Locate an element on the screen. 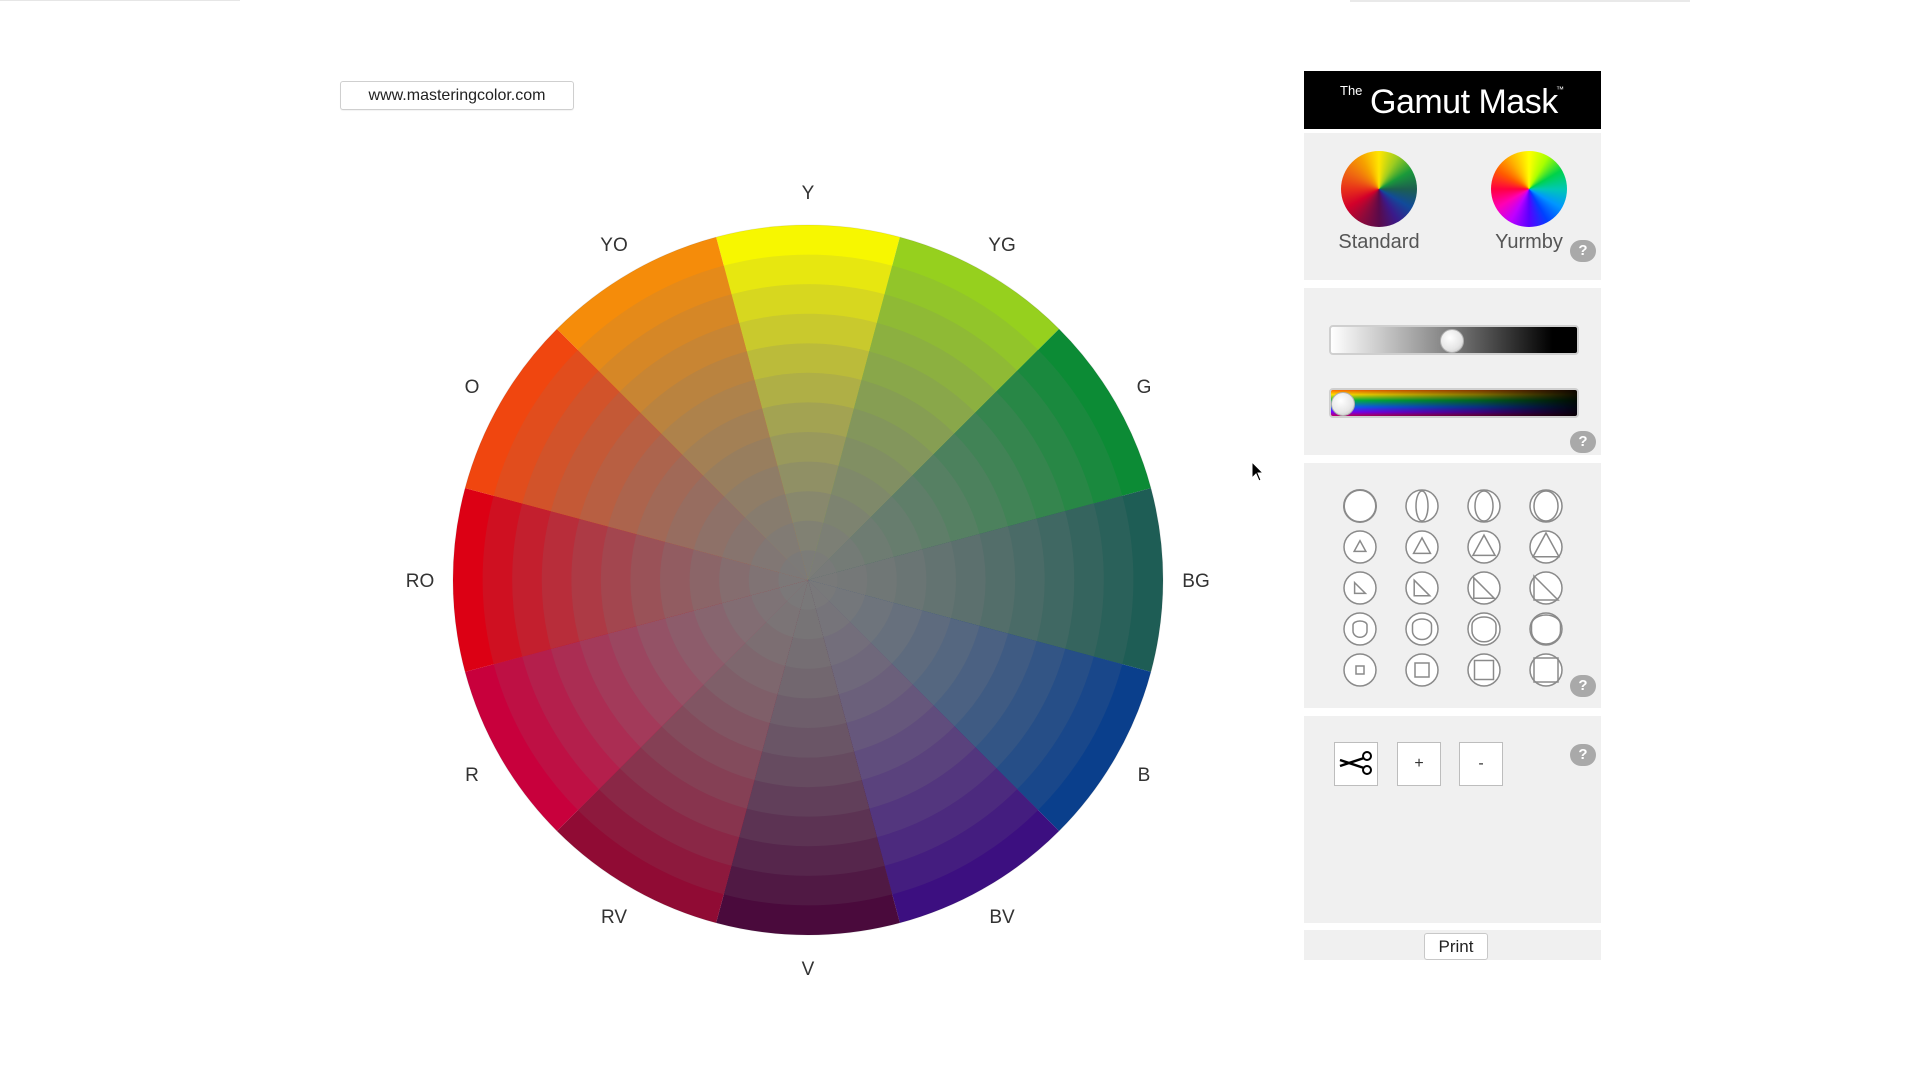  standard-label: Standard is located at coordinates (1379, 242).